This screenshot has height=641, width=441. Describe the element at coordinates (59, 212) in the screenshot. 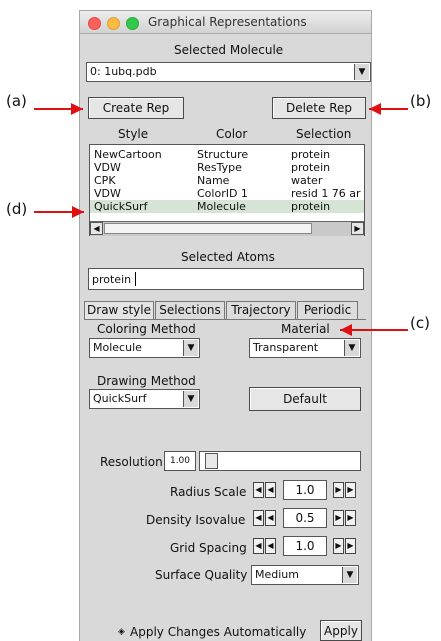

I see `arrow-d` at that location.